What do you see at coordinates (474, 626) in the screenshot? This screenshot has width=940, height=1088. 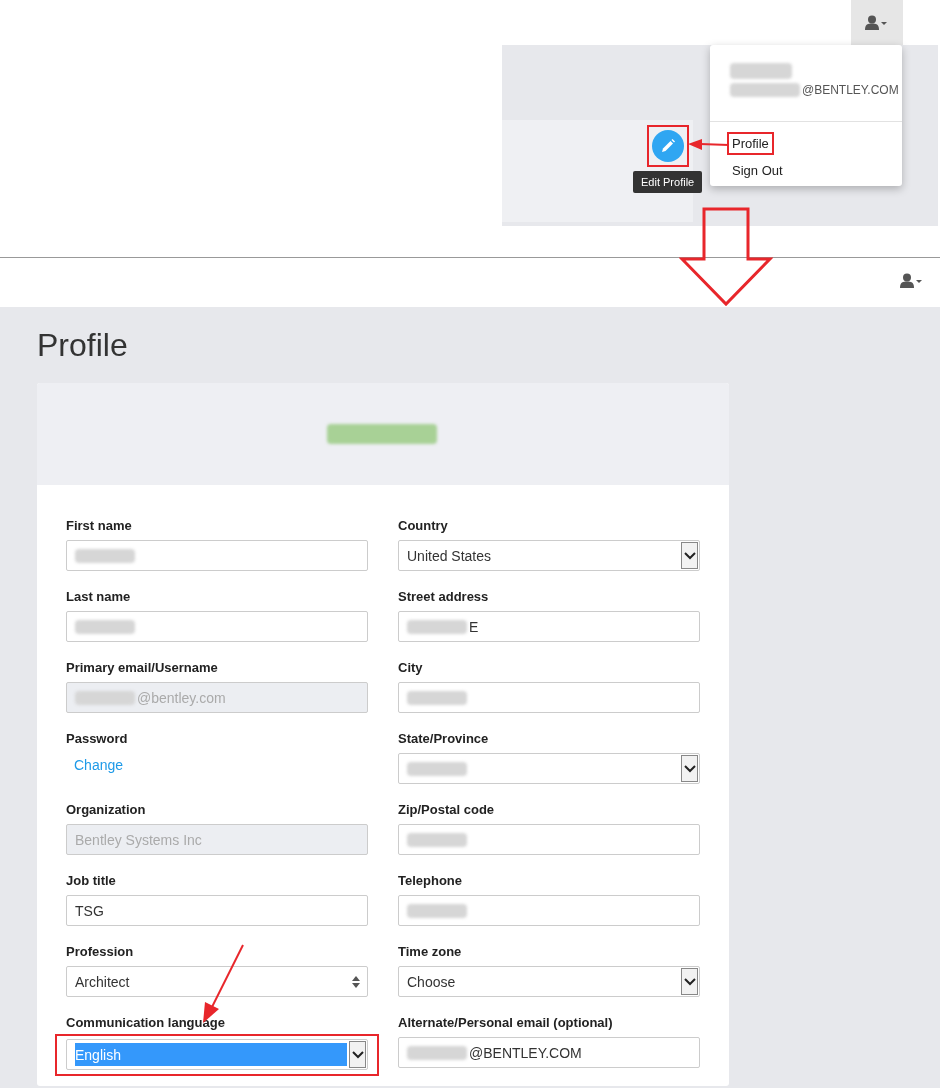 I see `field-value: E` at bounding box center [474, 626].